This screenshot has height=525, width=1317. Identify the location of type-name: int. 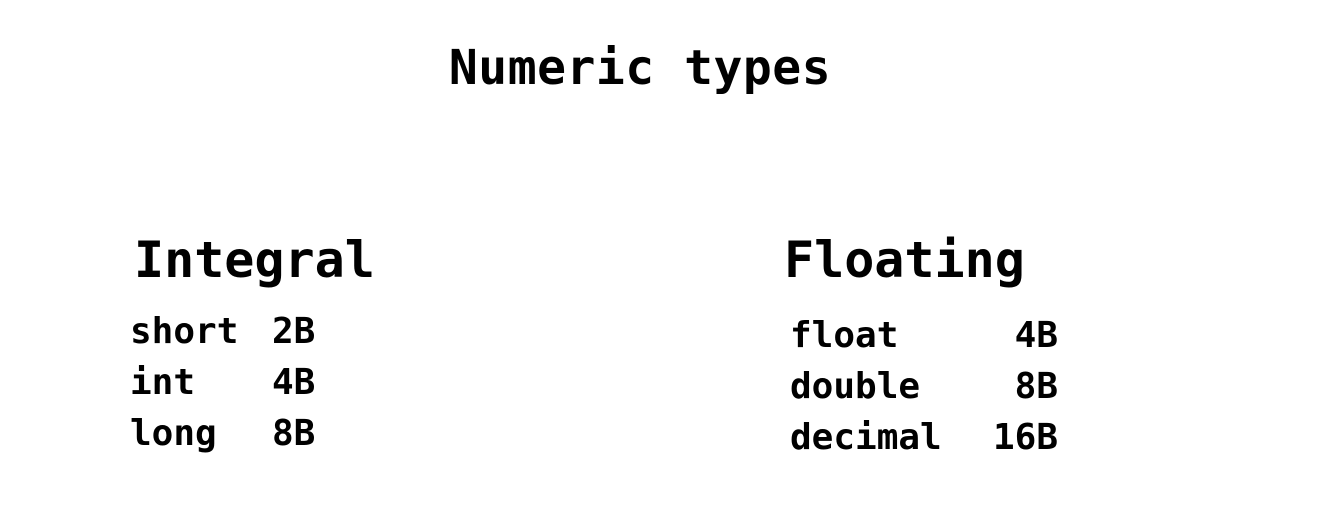
(163, 382).